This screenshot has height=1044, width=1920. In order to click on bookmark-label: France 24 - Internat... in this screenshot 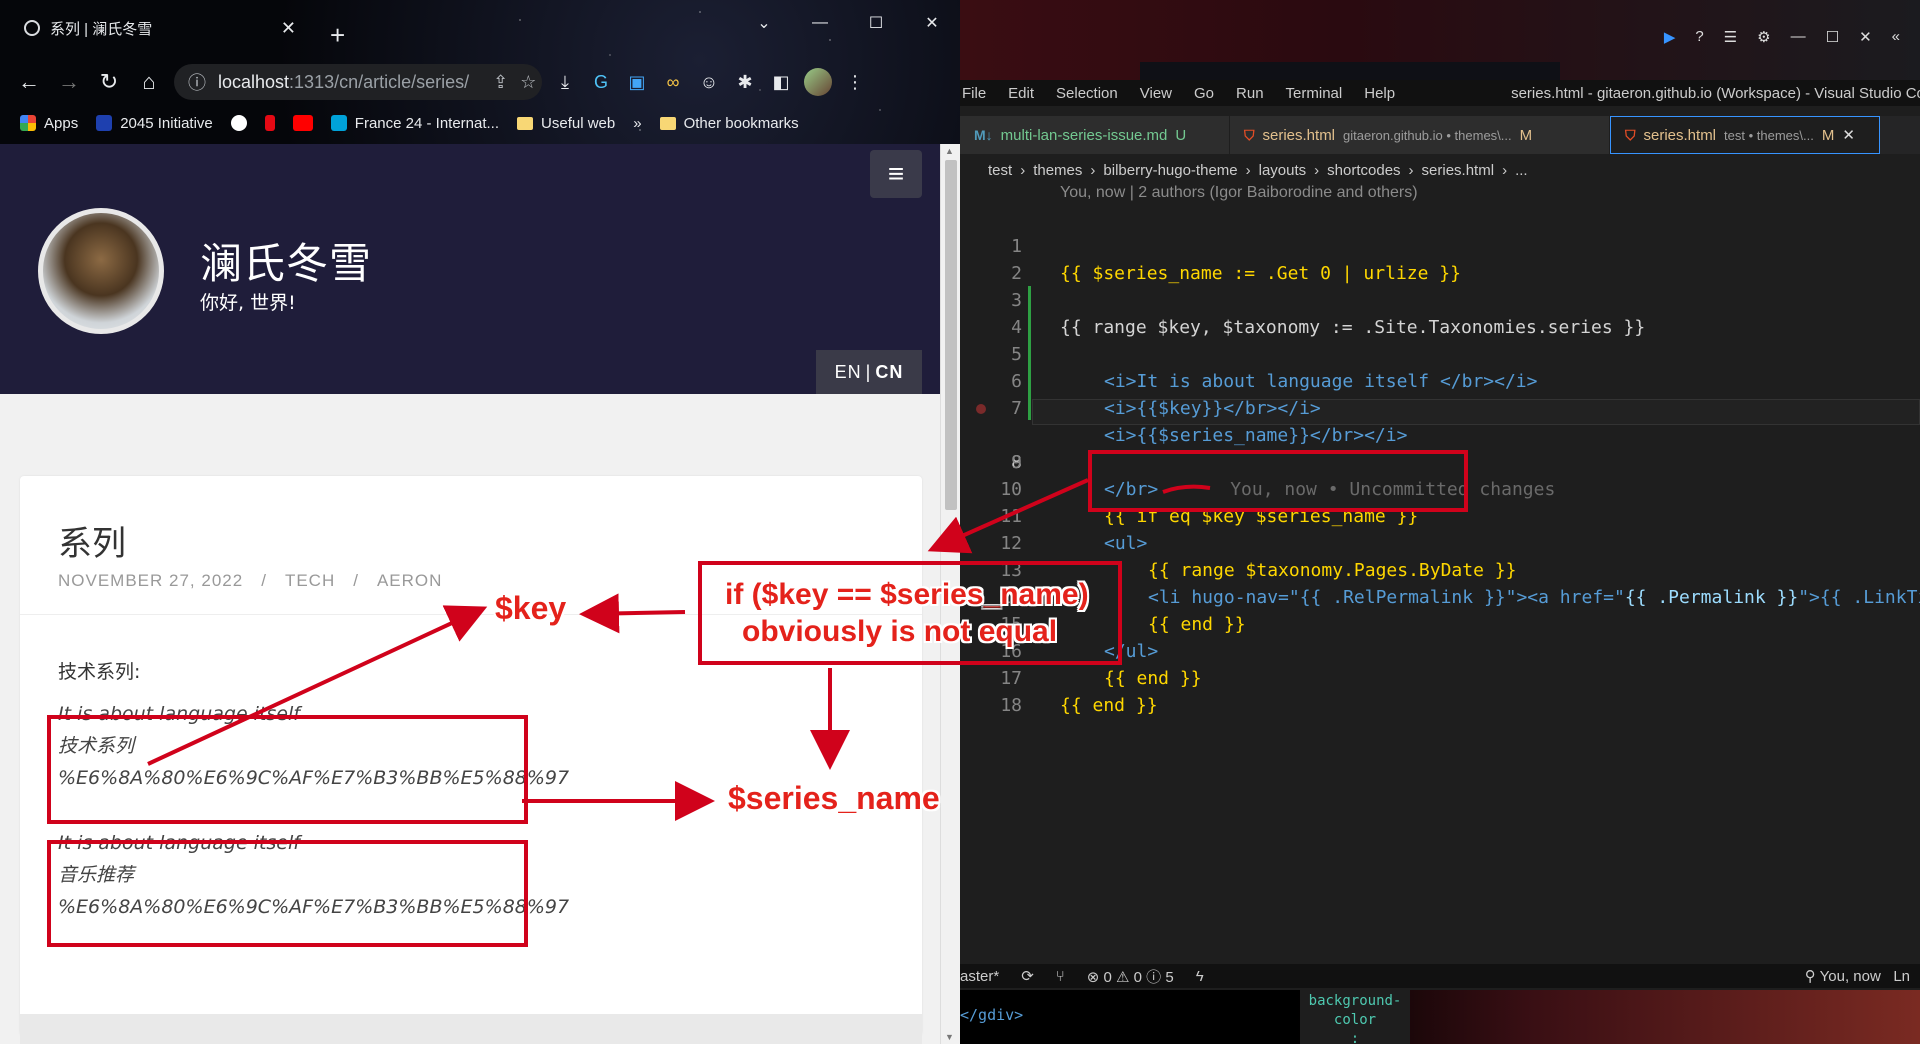, I will do `click(427, 123)`.